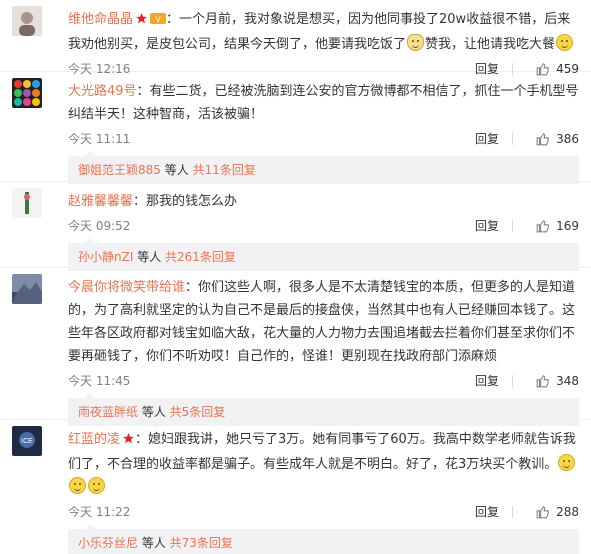 This screenshot has height=554, width=591. Describe the element at coordinates (102, 91) in the screenshot. I see `username-link: 大光路49号` at that location.